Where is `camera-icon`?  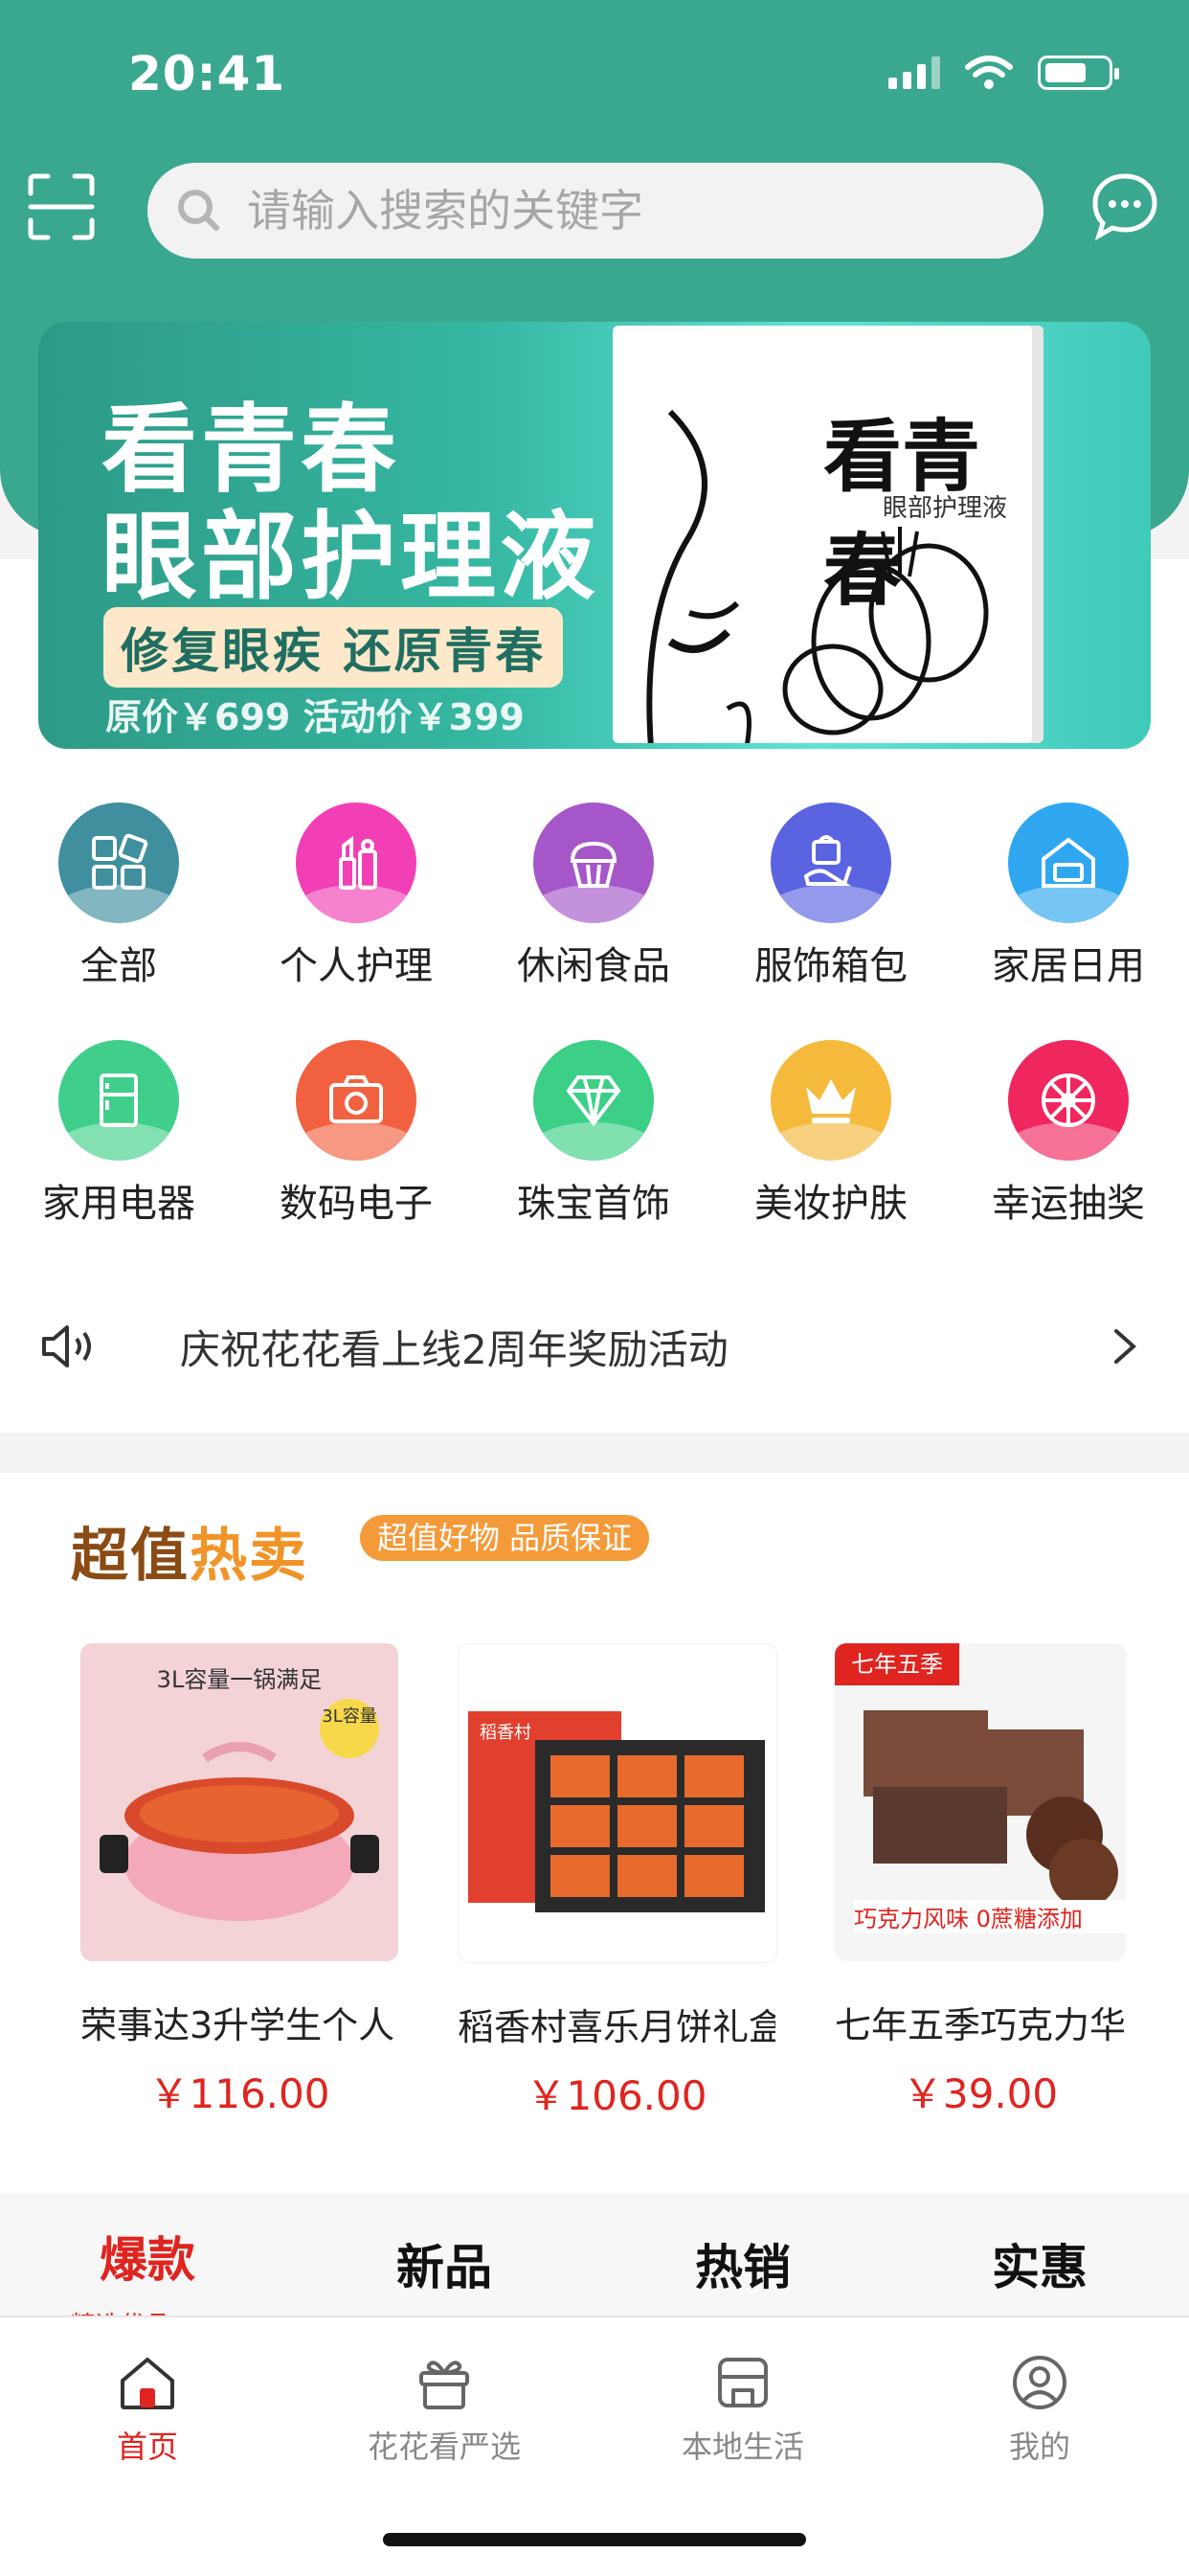
camera-icon is located at coordinates (356, 1100).